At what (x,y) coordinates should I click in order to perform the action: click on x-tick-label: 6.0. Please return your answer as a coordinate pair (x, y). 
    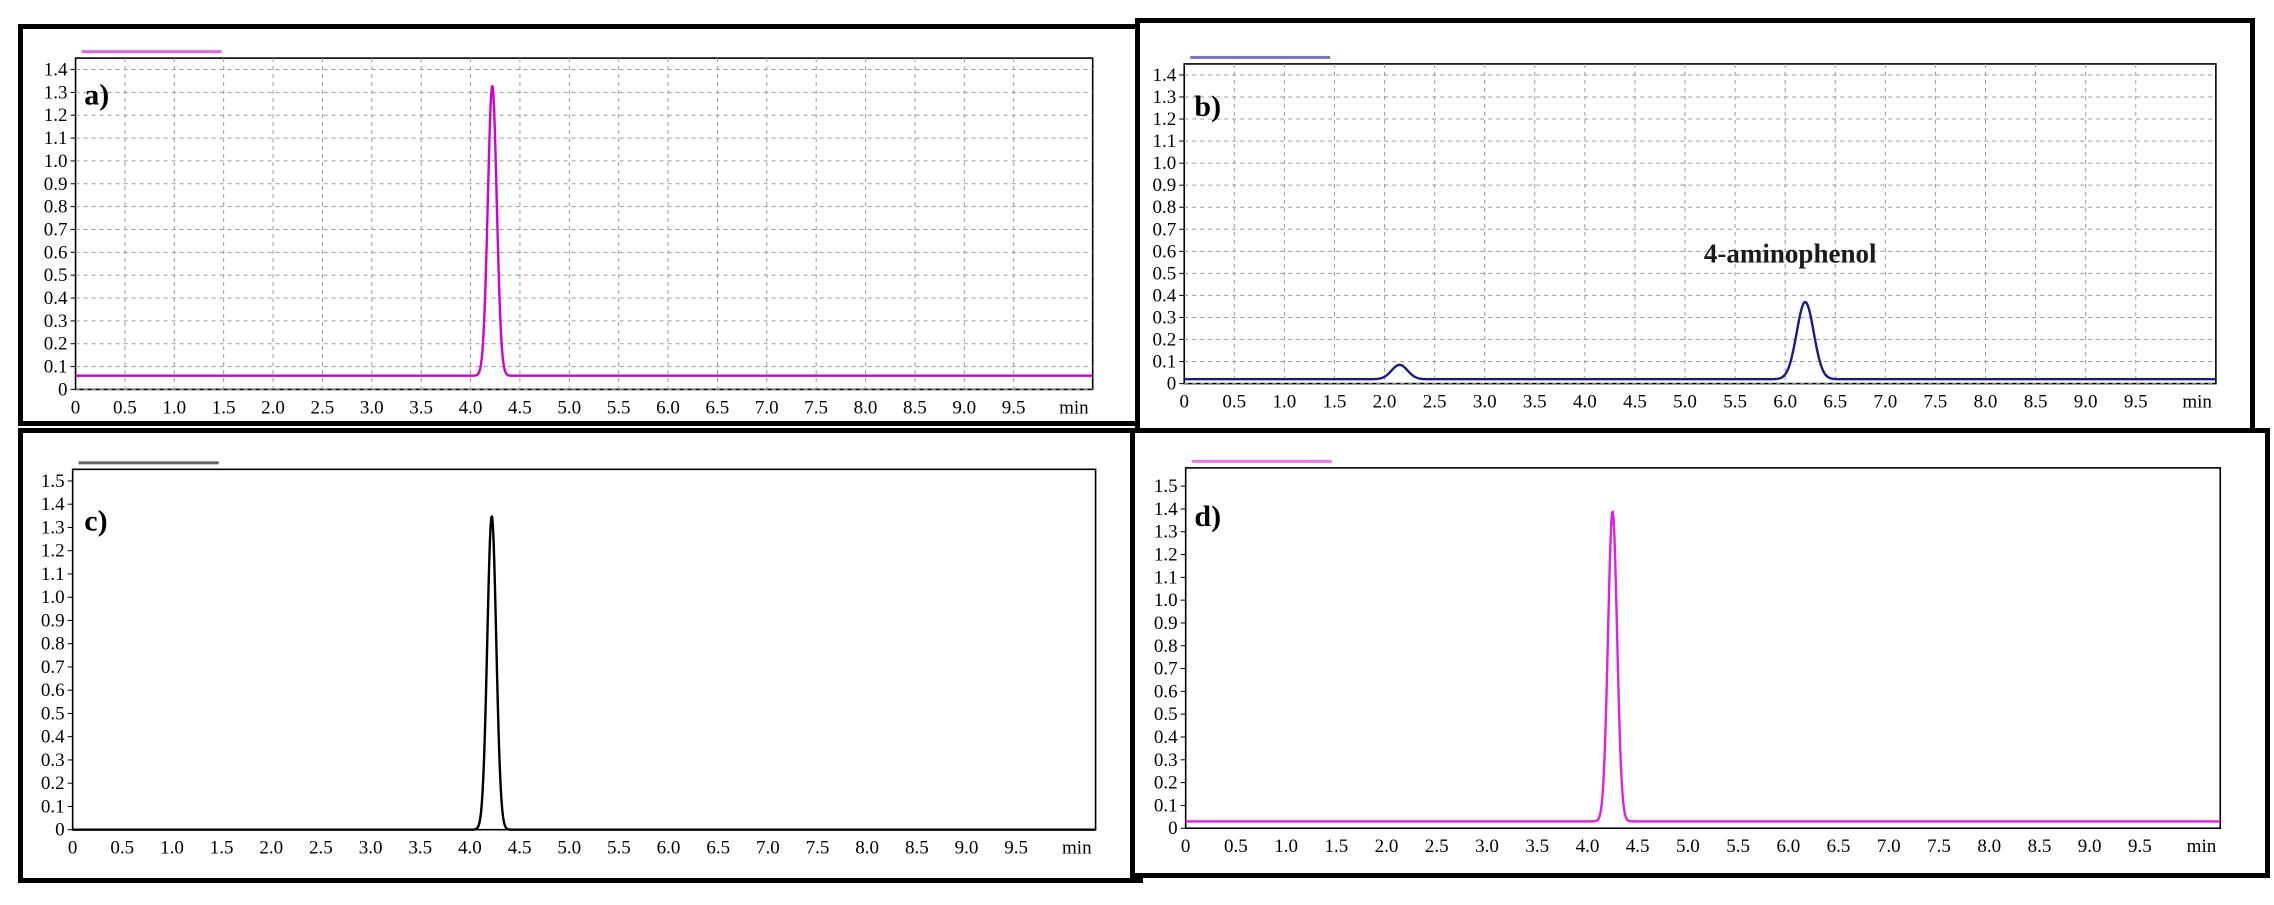
    Looking at the image, I should click on (669, 848).